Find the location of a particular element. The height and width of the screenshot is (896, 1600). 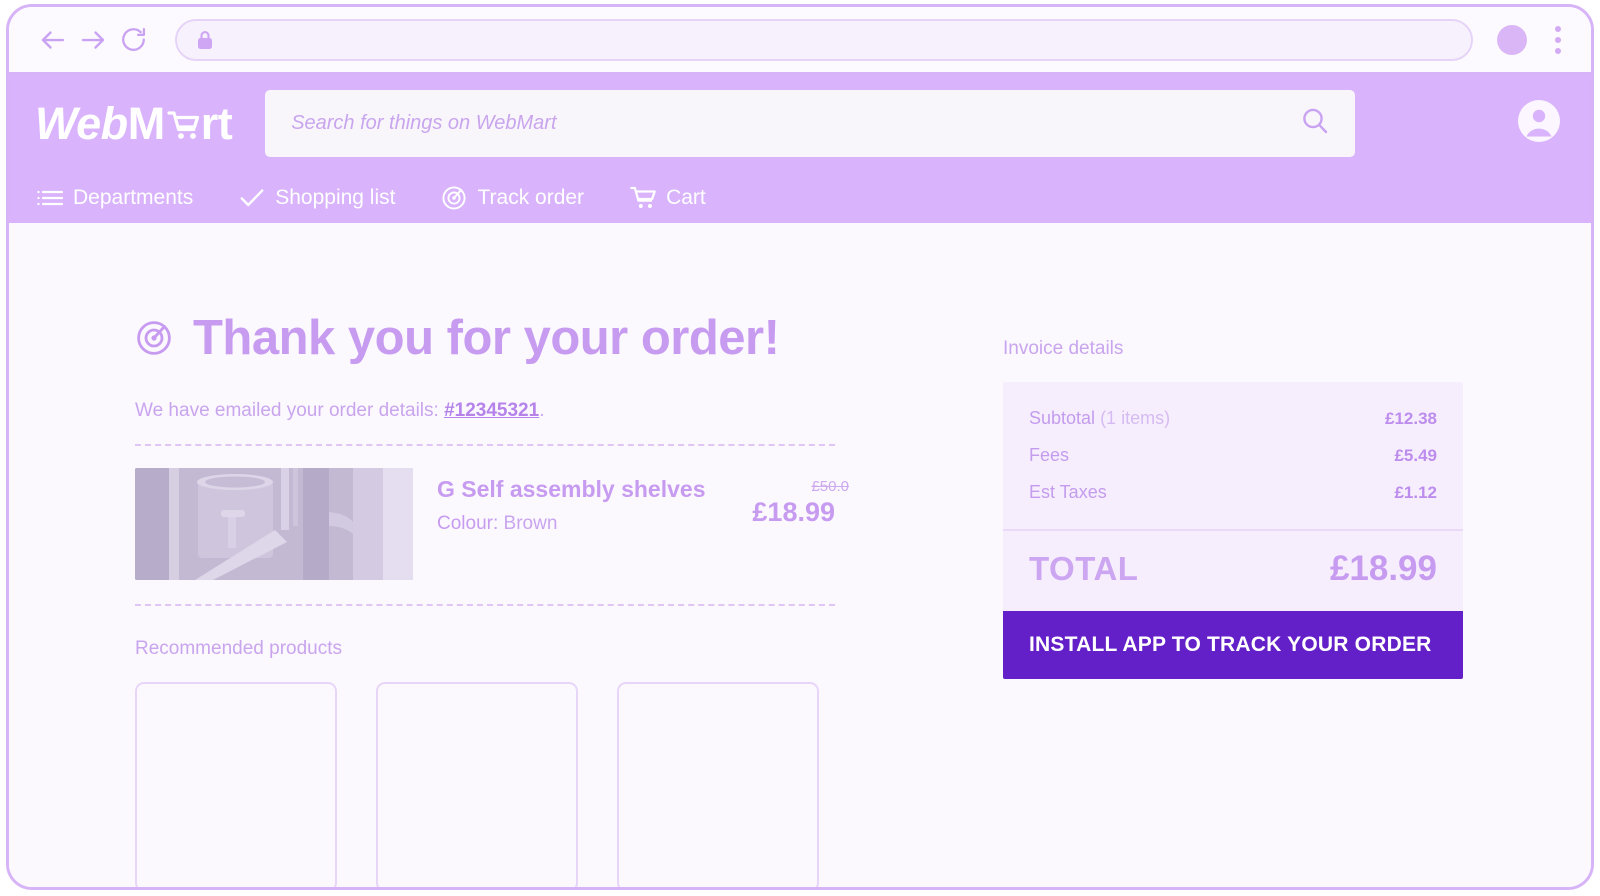

invoice-row-label: Est Taxes is located at coordinates (1068, 492).